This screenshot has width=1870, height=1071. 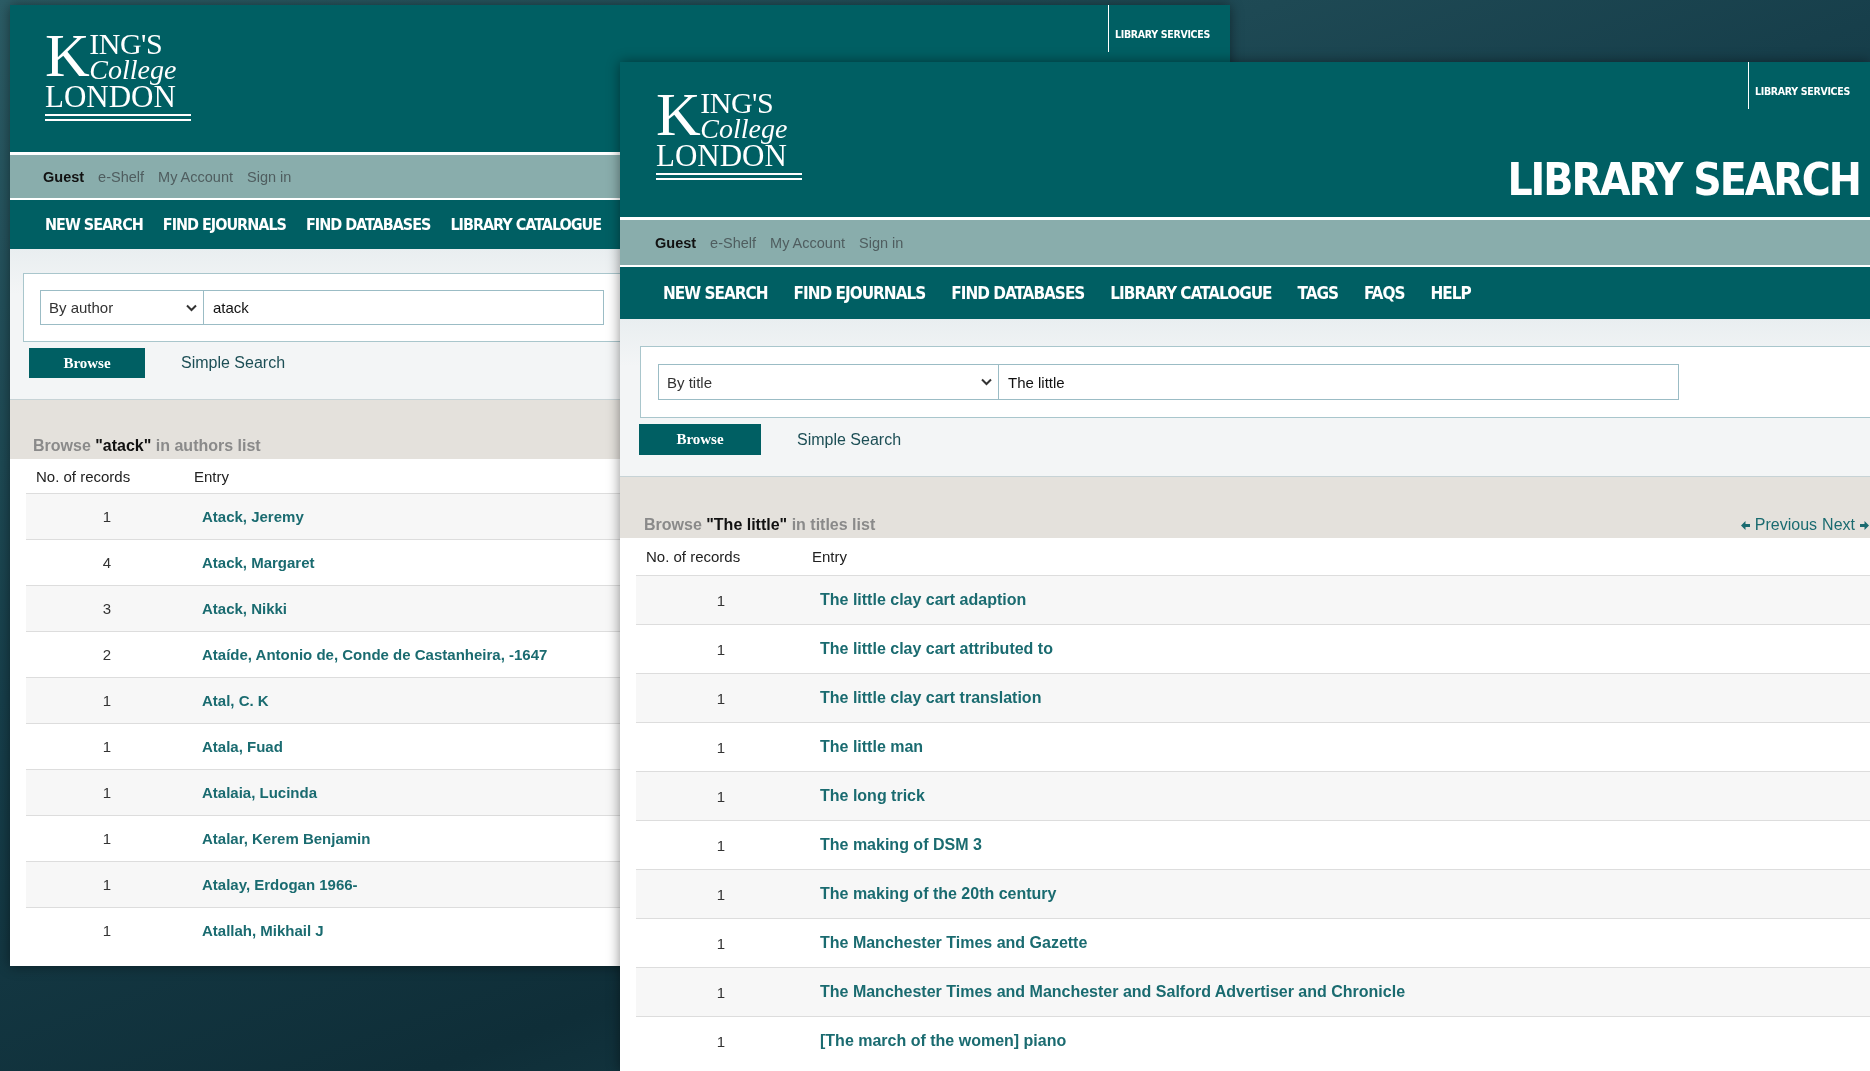 I want to click on entry-link: The making of the 20th century, so click(x=931, y=894).